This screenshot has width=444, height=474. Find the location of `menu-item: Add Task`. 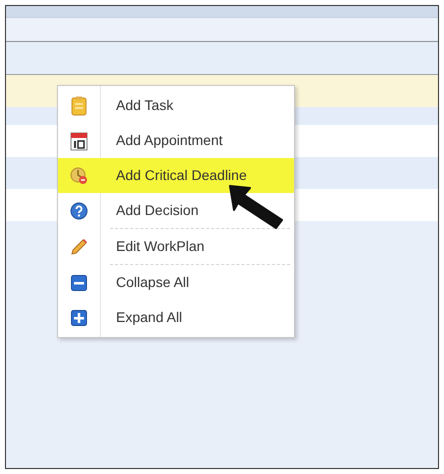

menu-item: Add Task is located at coordinates (176, 105).